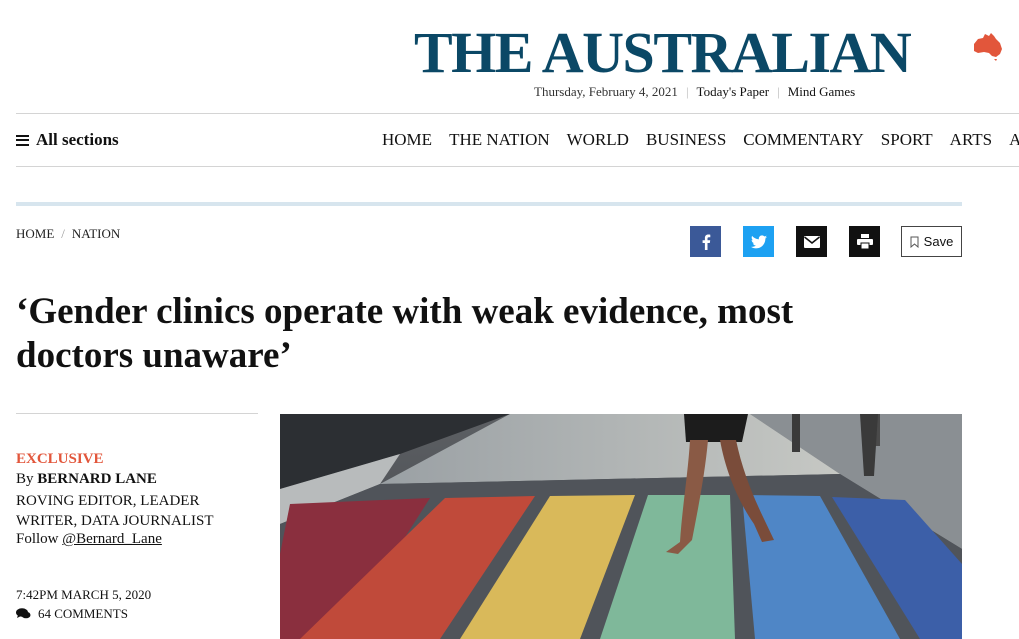  I want to click on exclusive-kicker: EXCLUSIVE, so click(60, 459).